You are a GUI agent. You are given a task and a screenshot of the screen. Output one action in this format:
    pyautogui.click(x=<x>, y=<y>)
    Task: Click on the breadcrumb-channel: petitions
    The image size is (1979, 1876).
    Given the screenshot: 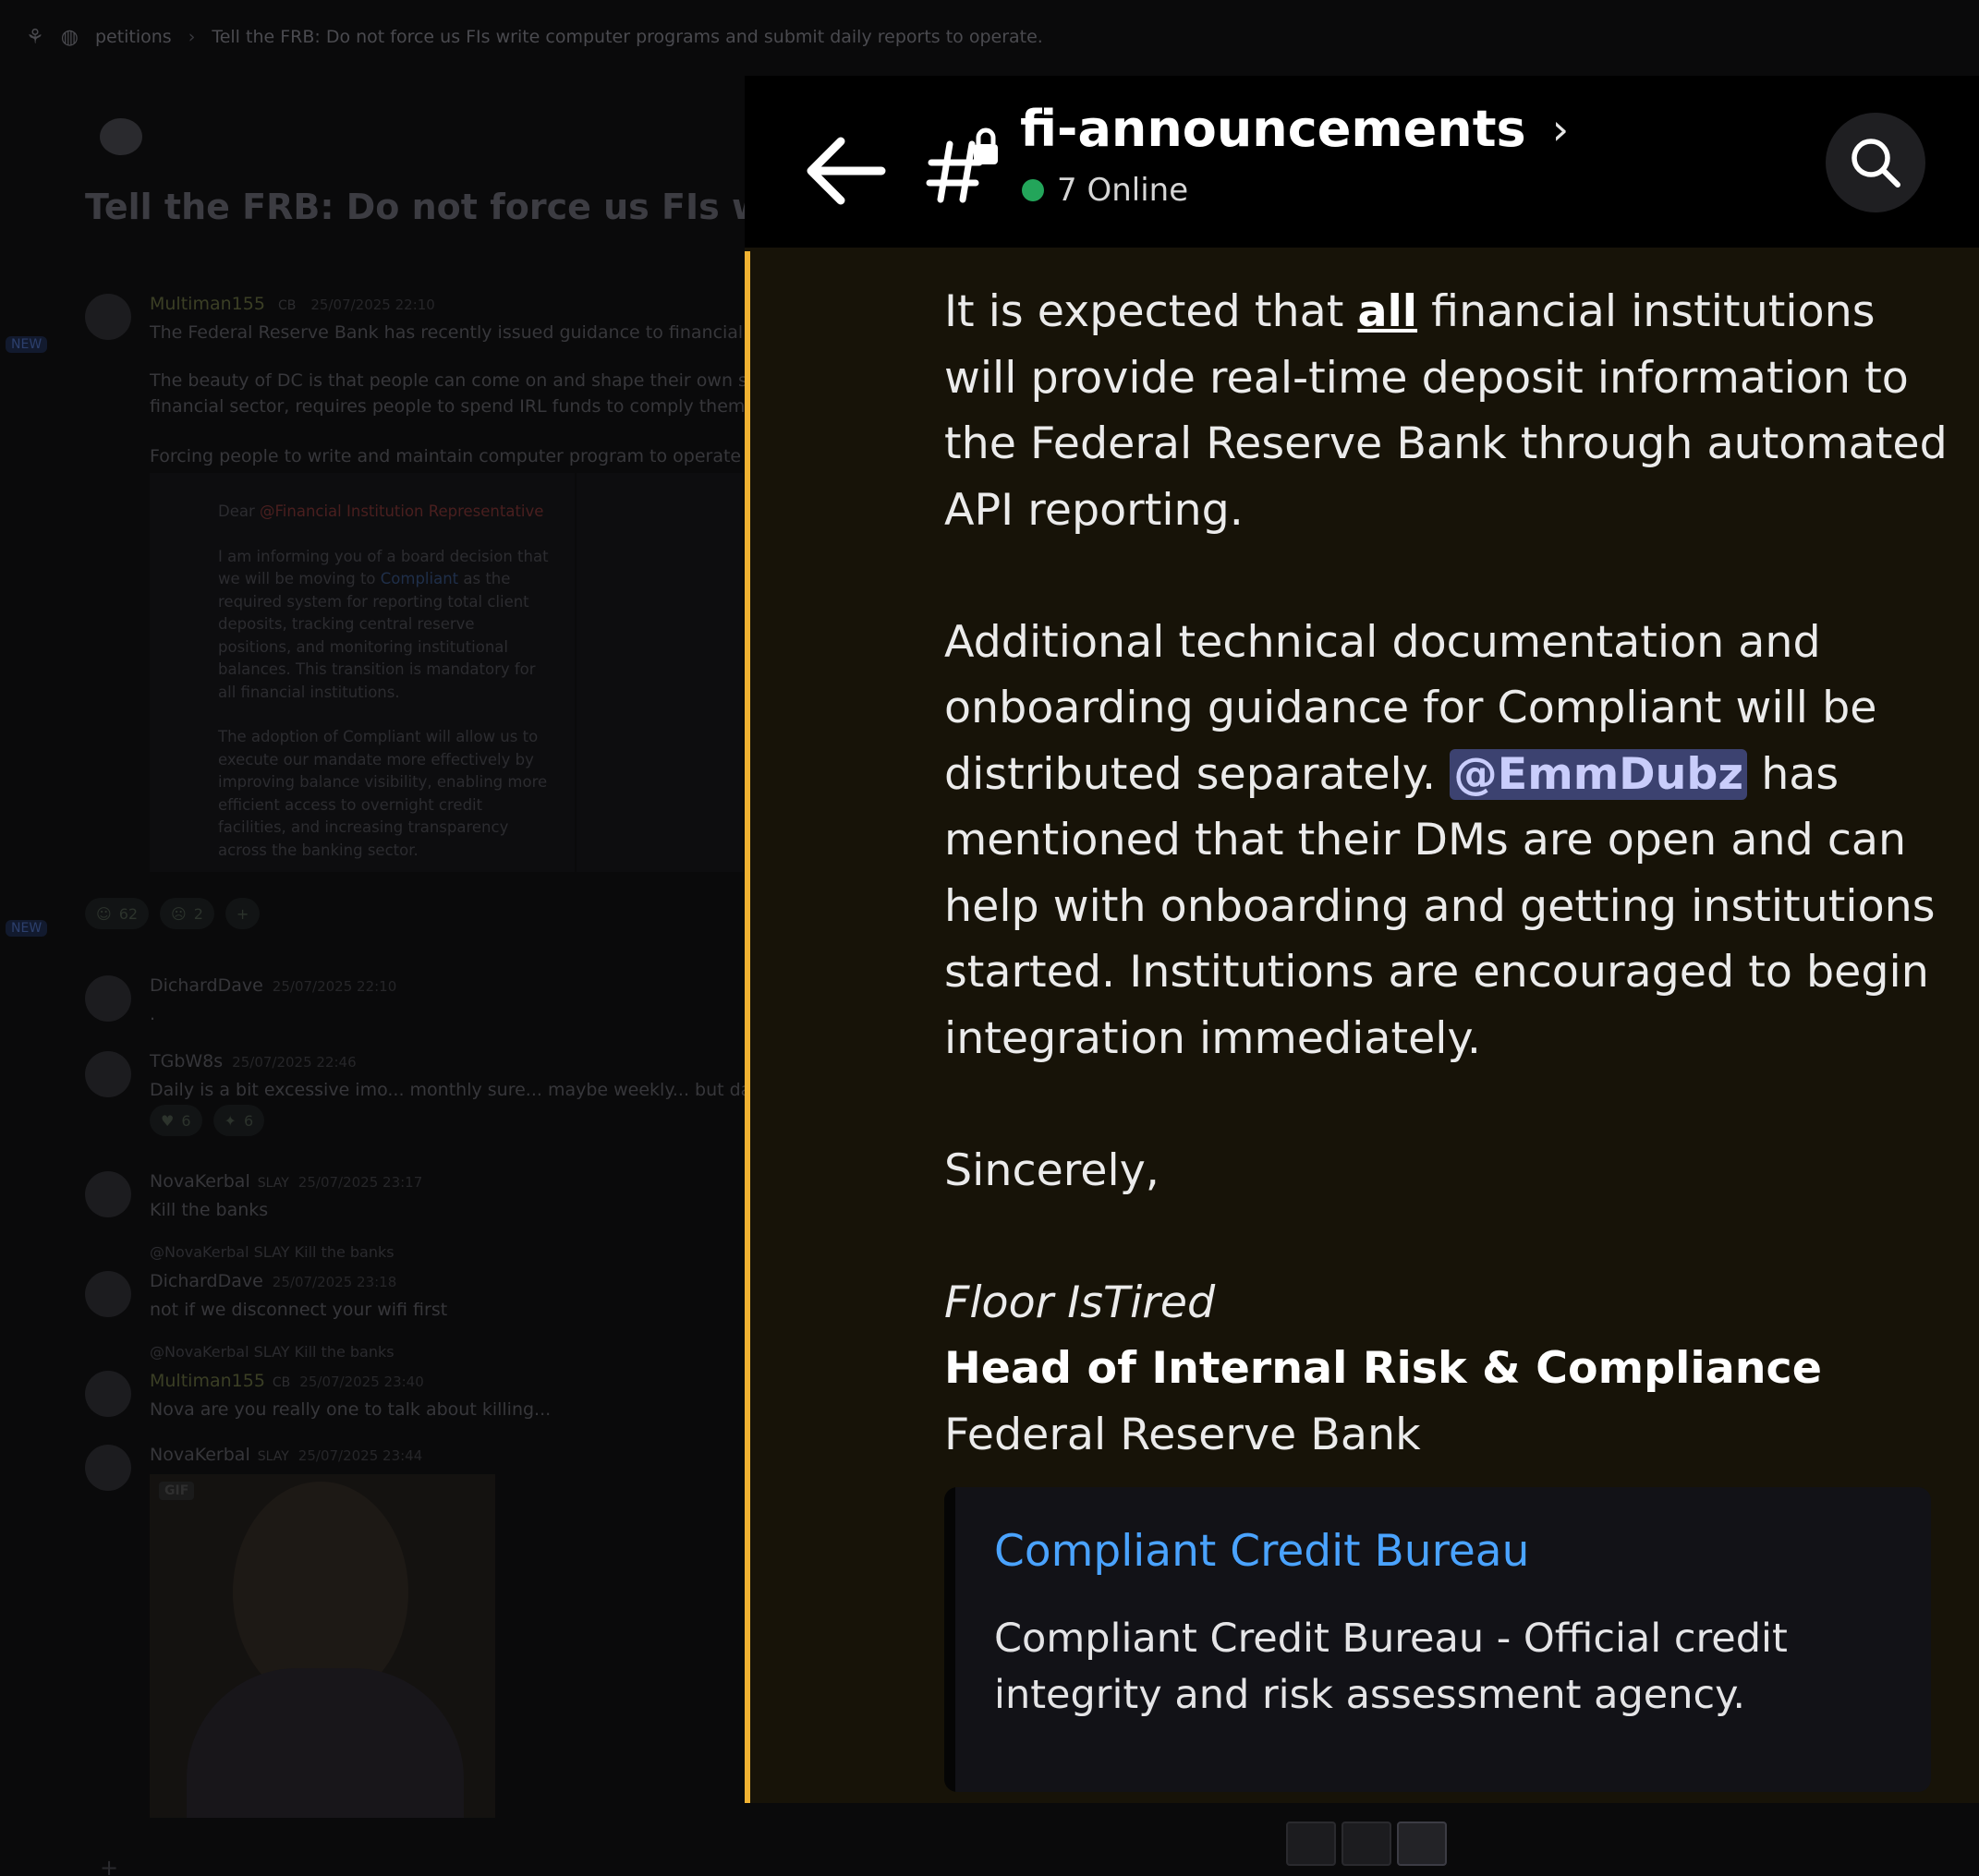 What is the action you would take?
    pyautogui.click(x=133, y=37)
    